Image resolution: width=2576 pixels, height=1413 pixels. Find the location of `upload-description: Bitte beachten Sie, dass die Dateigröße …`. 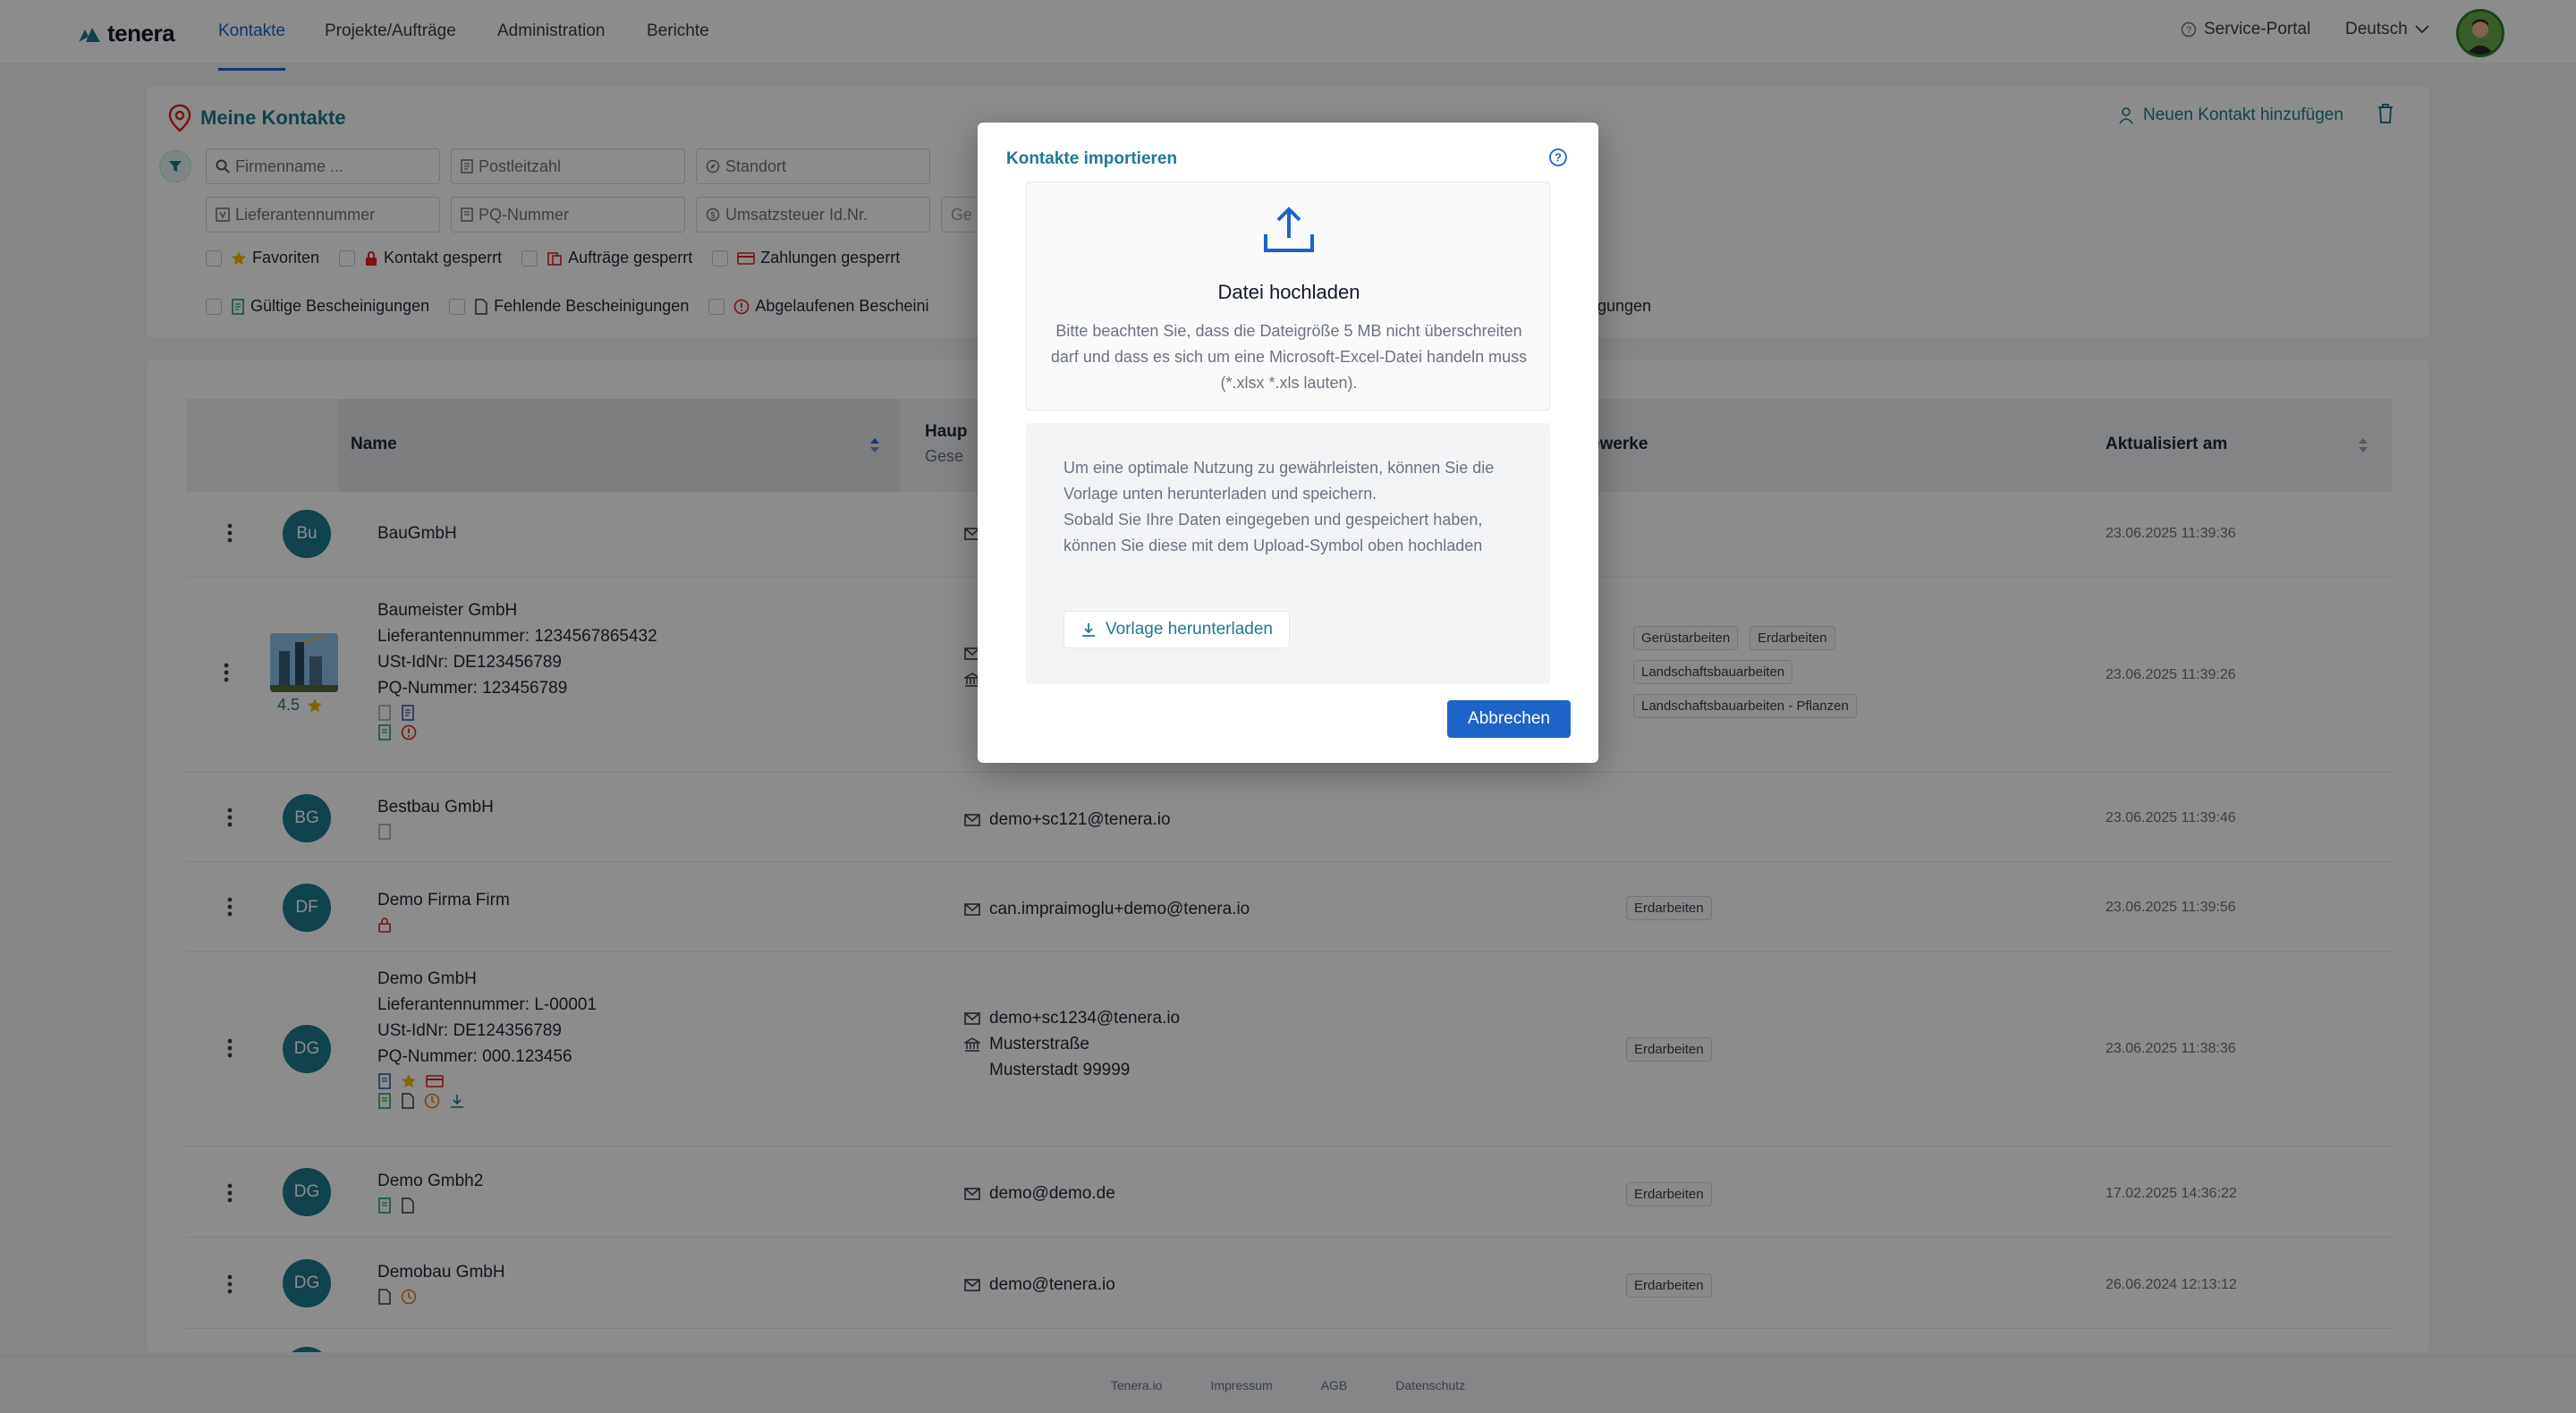

upload-description: Bitte beachten Sie, dass die Dateigröße … is located at coordinates (1289, 357).